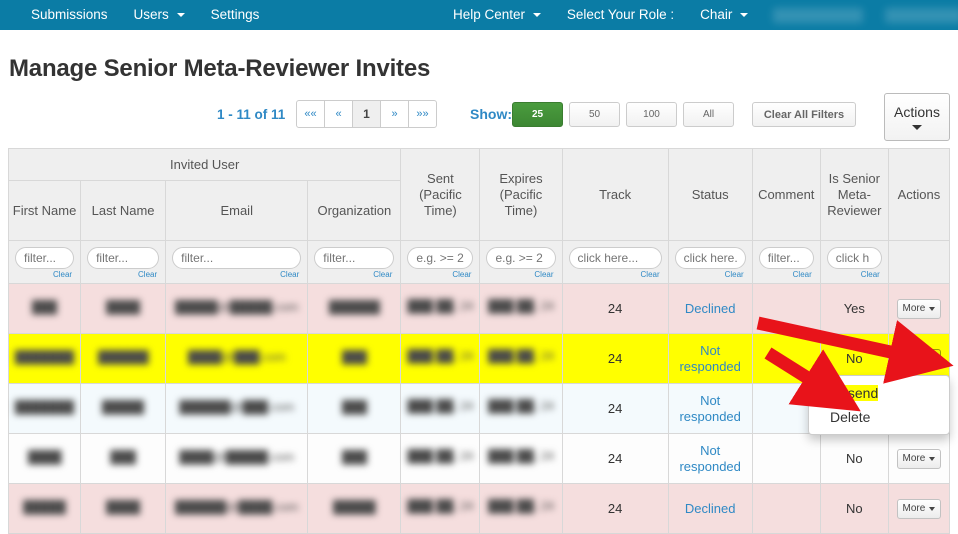 The image size is (958, 534). I want to click on redacted-value: ████@█████.com, so click(237, 456).